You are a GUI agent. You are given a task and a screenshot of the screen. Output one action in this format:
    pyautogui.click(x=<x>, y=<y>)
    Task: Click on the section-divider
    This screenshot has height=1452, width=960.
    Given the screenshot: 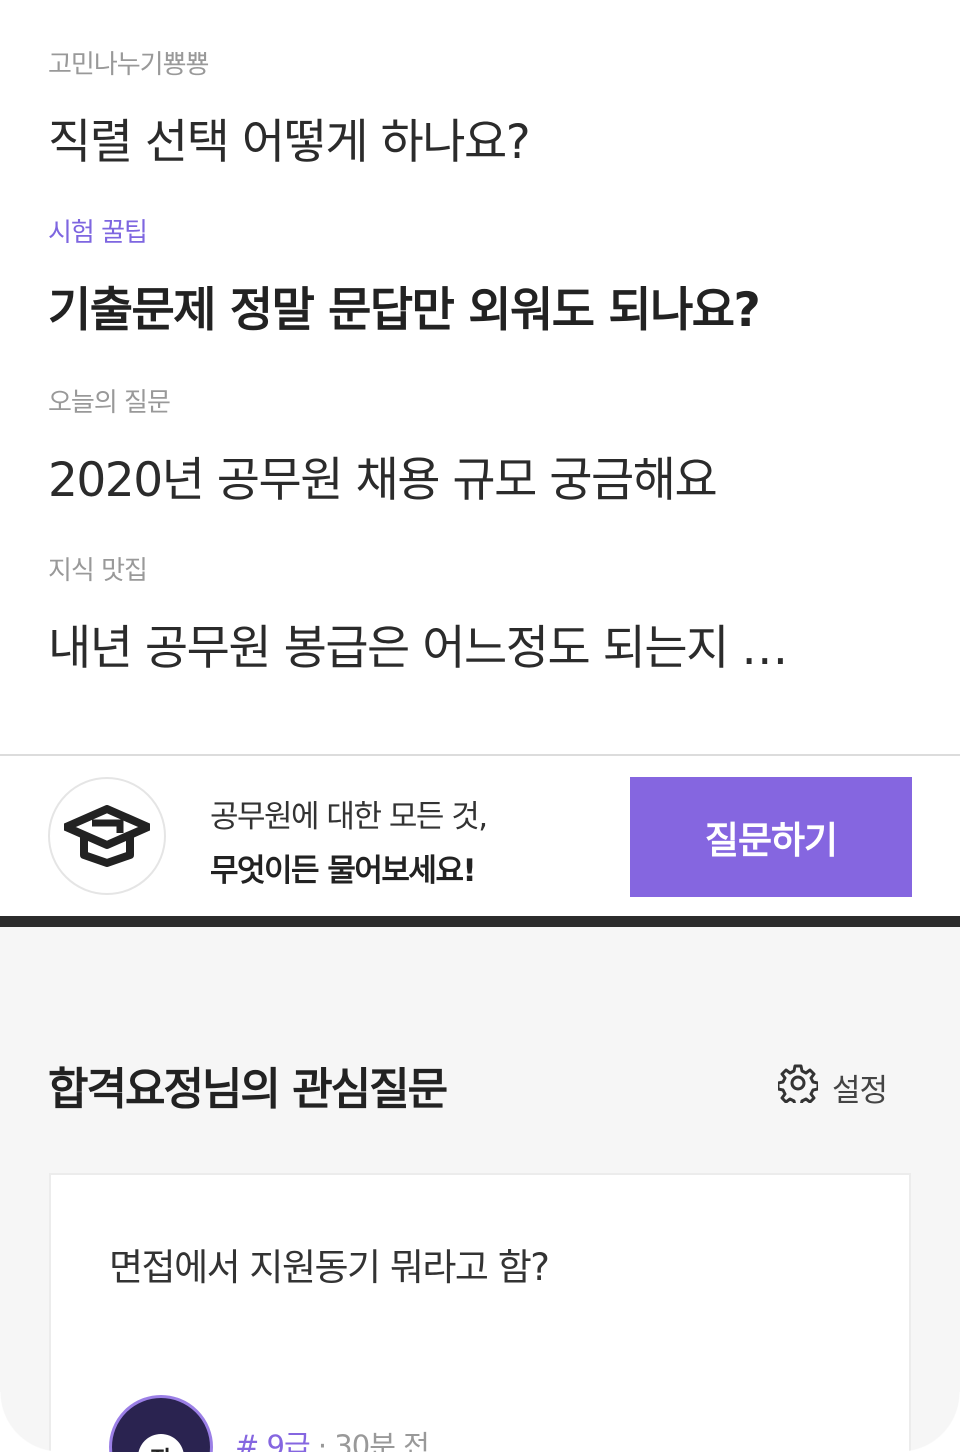 What is the action you would take?
    pyautogui.click(x=480, y=921)
    